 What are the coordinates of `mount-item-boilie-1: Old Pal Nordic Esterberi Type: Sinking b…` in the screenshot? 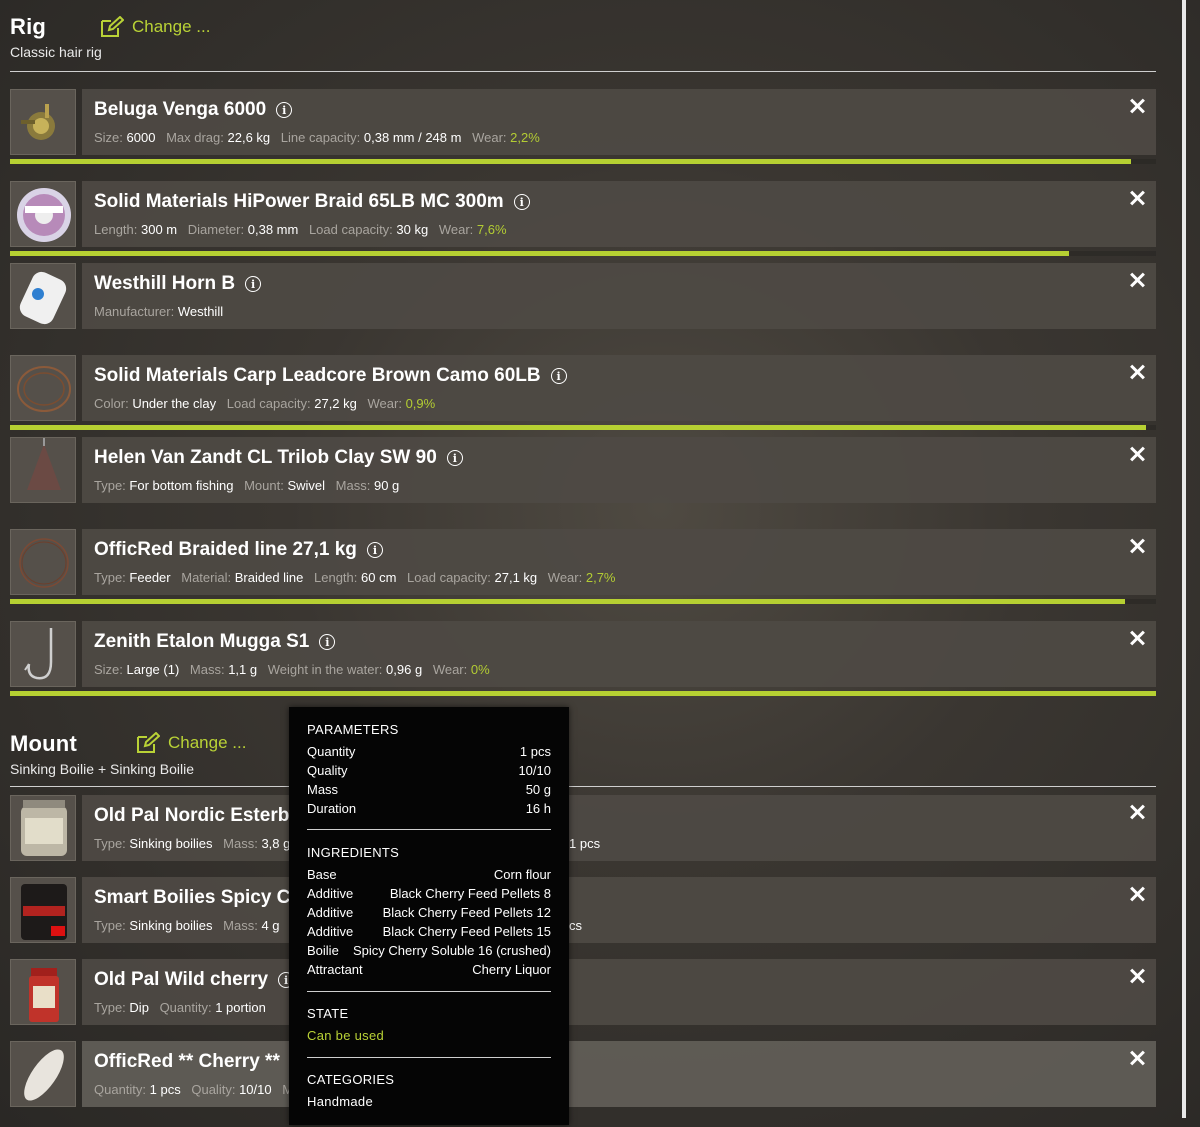 It's located at (583, 828).